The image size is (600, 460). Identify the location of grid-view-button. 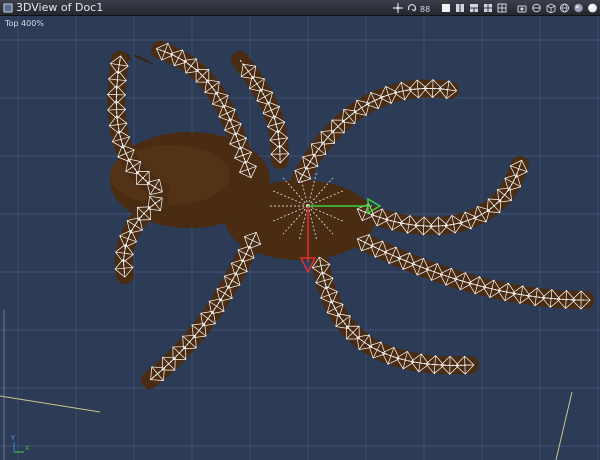
(502, 8).